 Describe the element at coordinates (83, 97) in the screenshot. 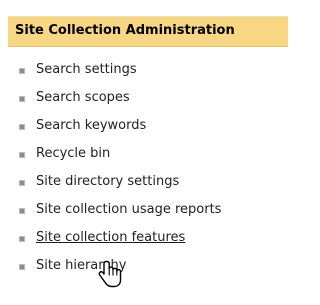

I see `search-scopes-link: Search scopes` at that location.